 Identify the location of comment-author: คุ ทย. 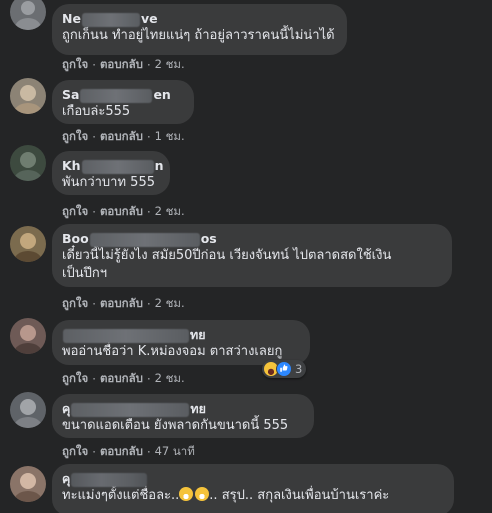
(182, 409).